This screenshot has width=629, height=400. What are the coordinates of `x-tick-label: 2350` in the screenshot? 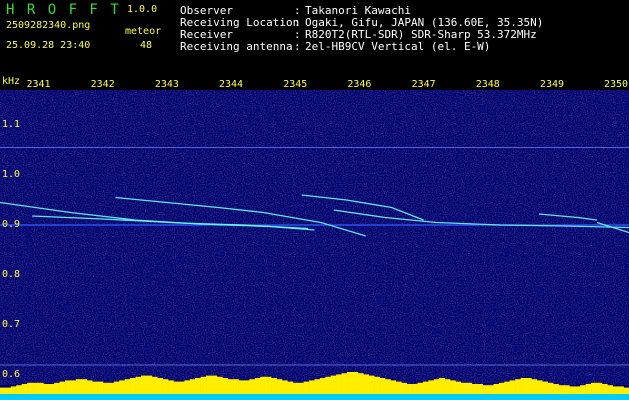 It's located at (616, 84).